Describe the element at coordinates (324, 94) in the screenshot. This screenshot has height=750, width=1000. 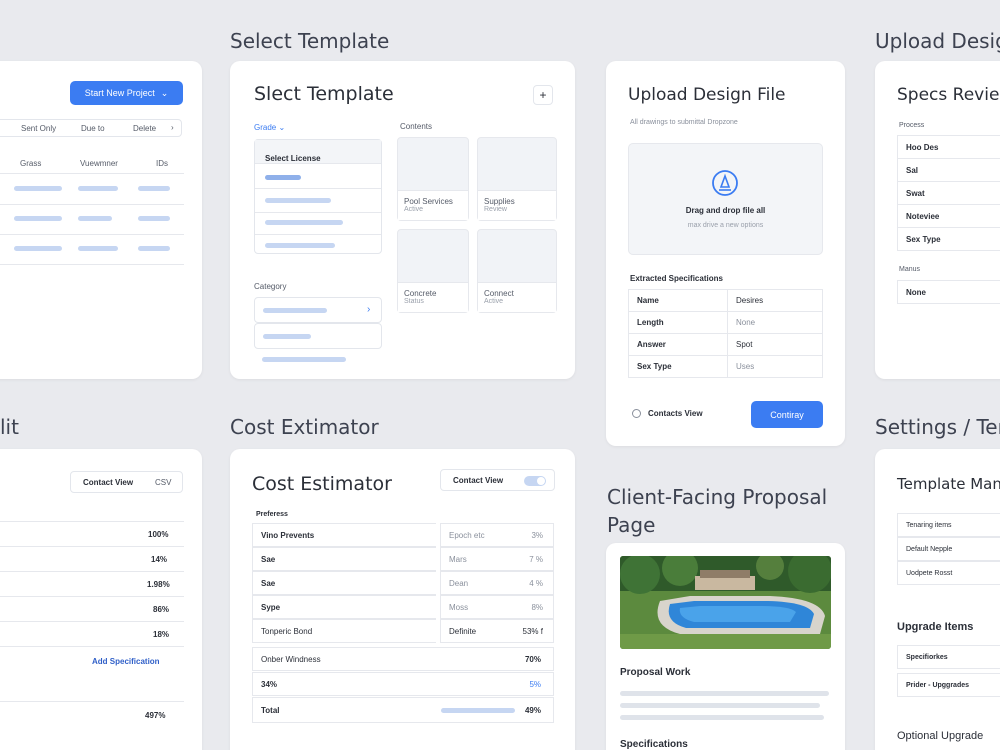
I see `card-title: Slect Template` at that location.